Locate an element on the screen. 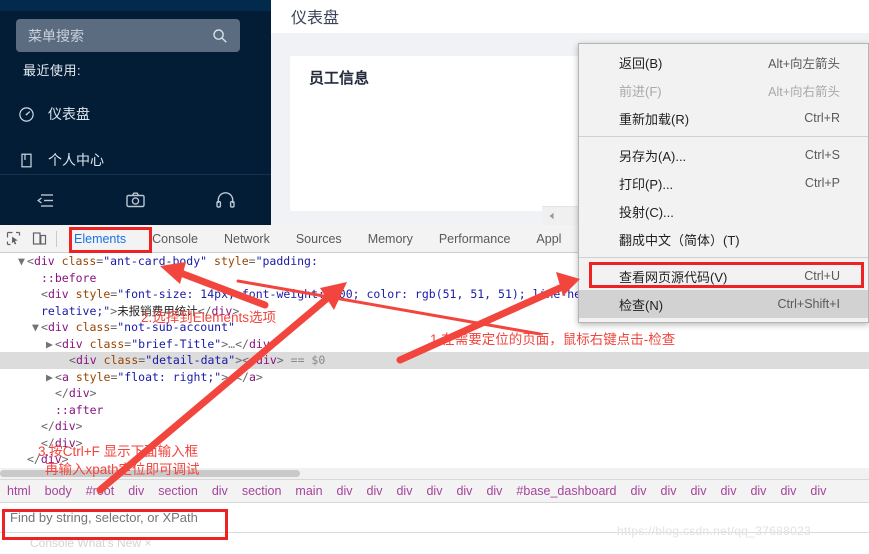  sidebar-item-personal-center: 个人中心 is located at coordinates (61, 160).